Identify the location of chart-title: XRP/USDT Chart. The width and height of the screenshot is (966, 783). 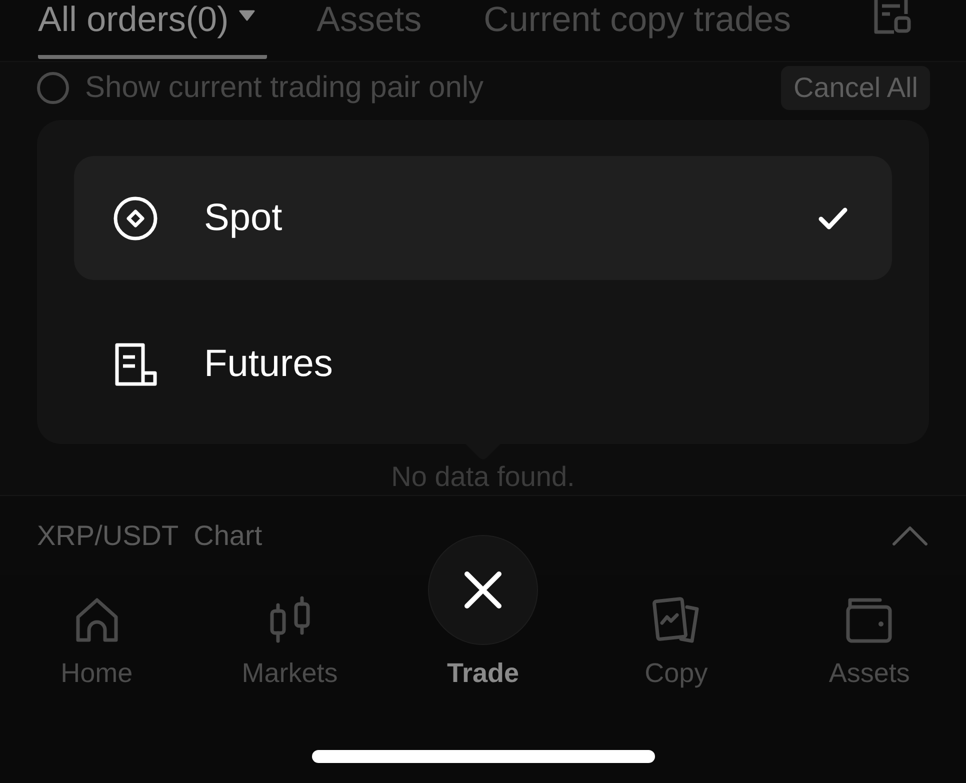
(149, 536).